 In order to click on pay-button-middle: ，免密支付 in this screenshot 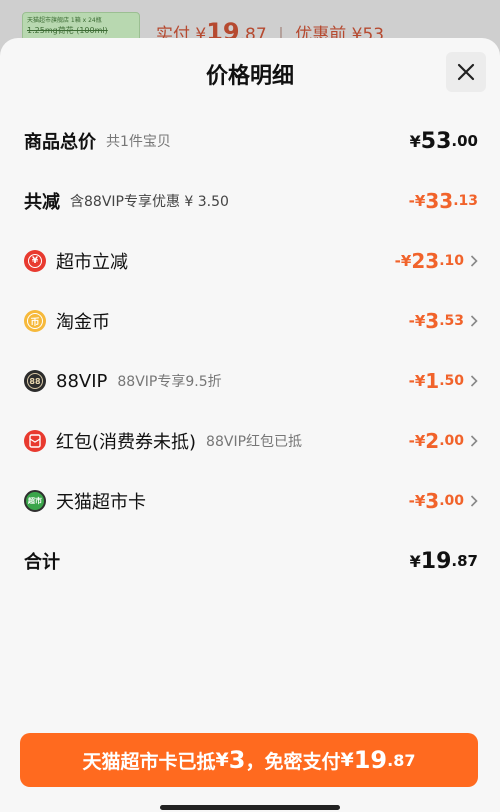, I will do `click(293, 761)`.